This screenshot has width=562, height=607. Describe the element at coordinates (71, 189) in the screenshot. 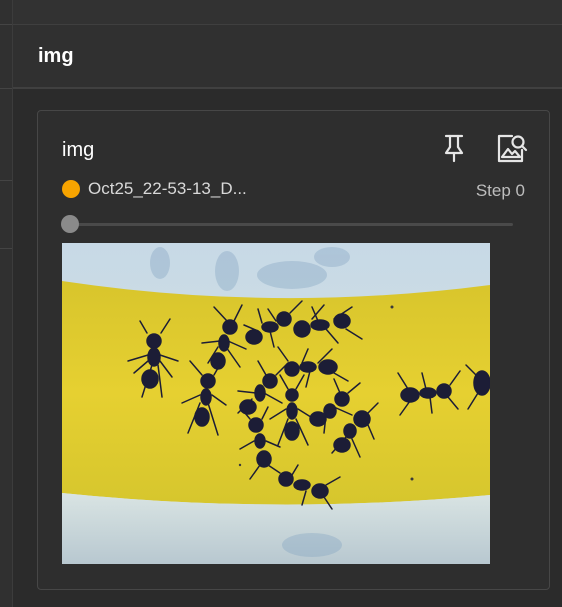

I see `run-color-dot` at that location.